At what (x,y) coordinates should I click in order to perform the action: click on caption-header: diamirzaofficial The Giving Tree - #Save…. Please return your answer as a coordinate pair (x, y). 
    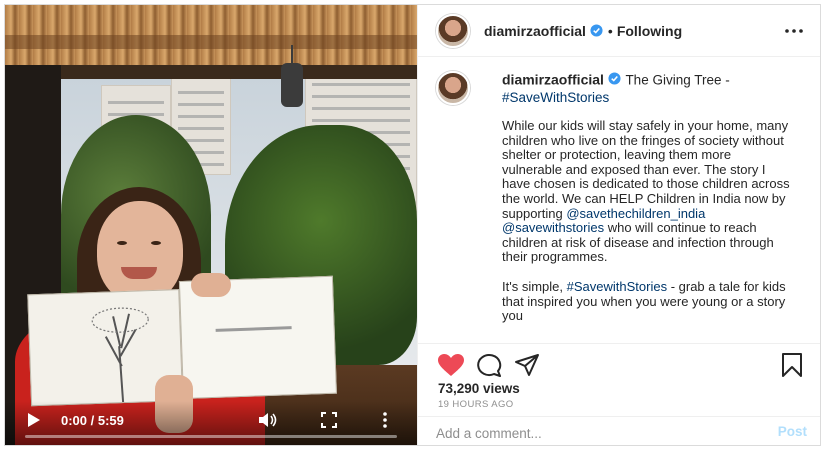
    Looking at the image, I should click on (652, 88).